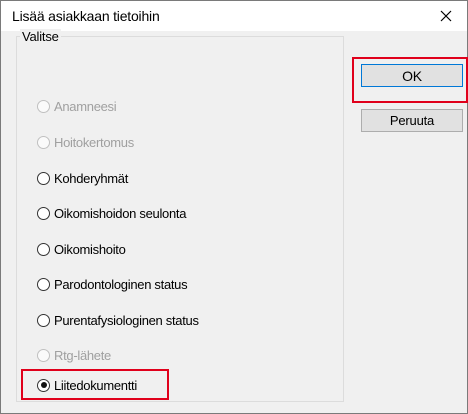  Describe the element at coordinates (121, 284) in the screenshot. I see `radio-label: Parodontologinen status` at that location.